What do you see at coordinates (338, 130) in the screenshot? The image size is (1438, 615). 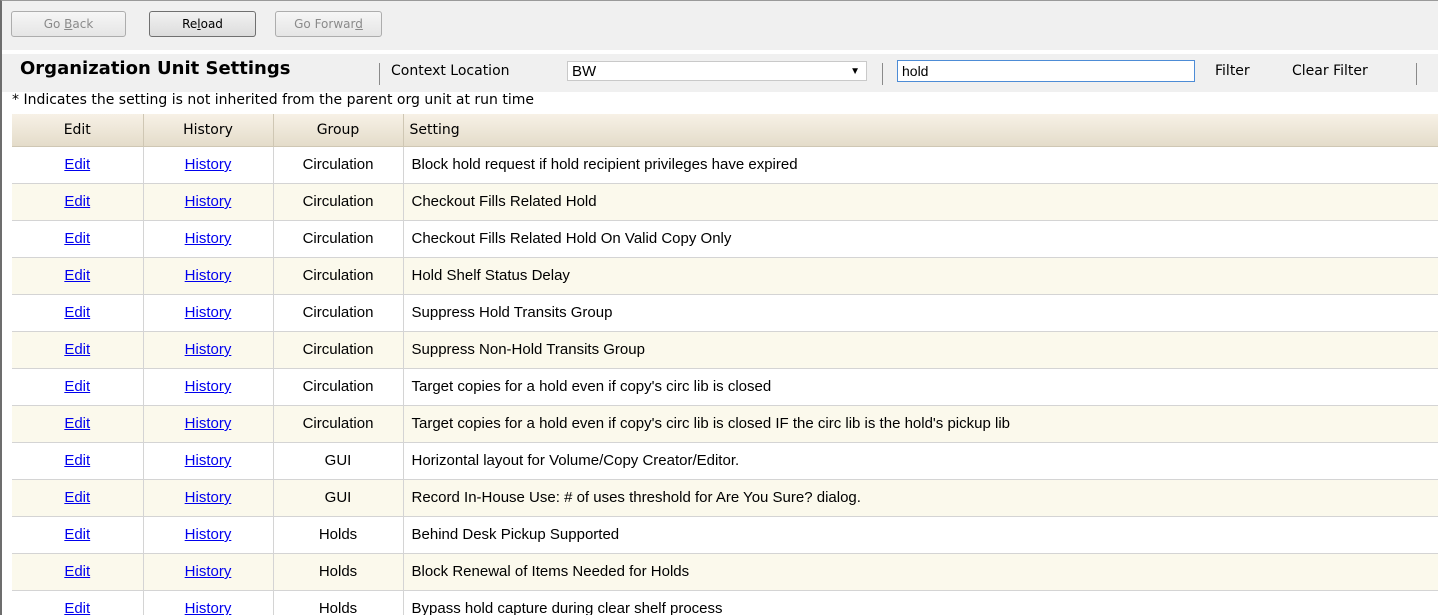 I see `column-header-group: Group` at bounding box center [338, 130].